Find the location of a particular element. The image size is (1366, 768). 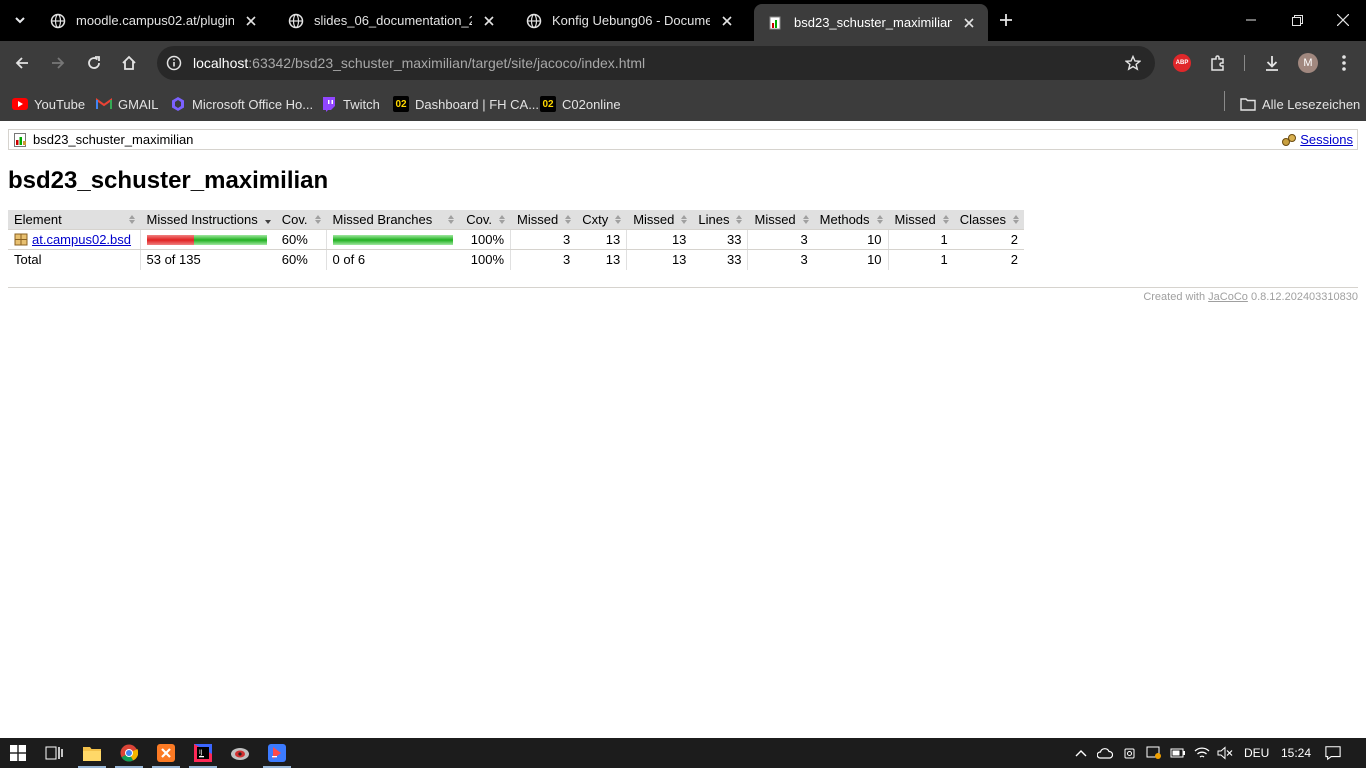

column-header-instr-cov: Cov. is located at coordinates (301, 220).